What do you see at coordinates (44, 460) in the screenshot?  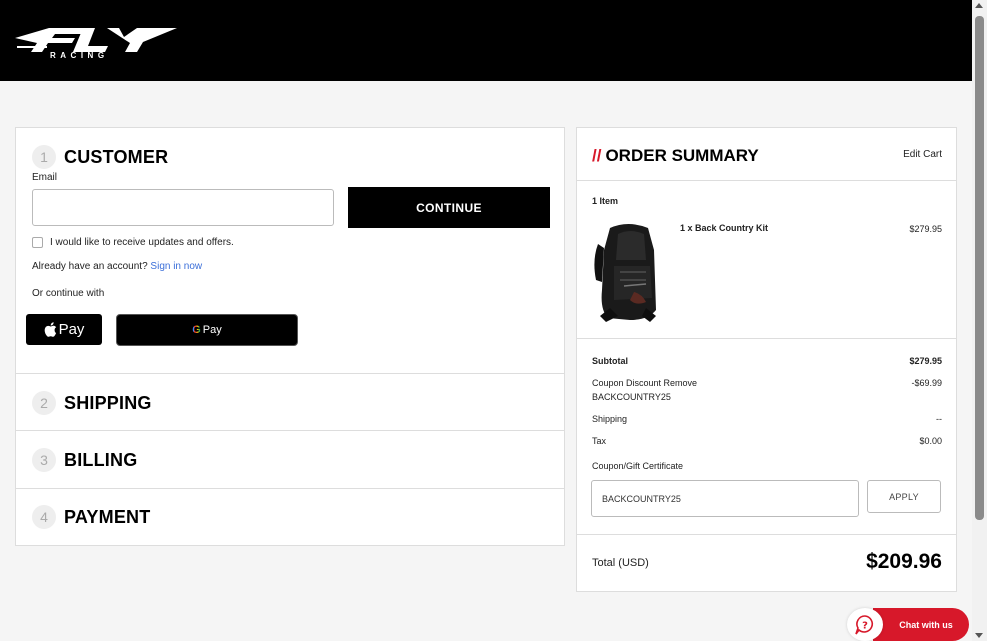 I see `step-number-billing: 3` at bounding box center [44, 460].